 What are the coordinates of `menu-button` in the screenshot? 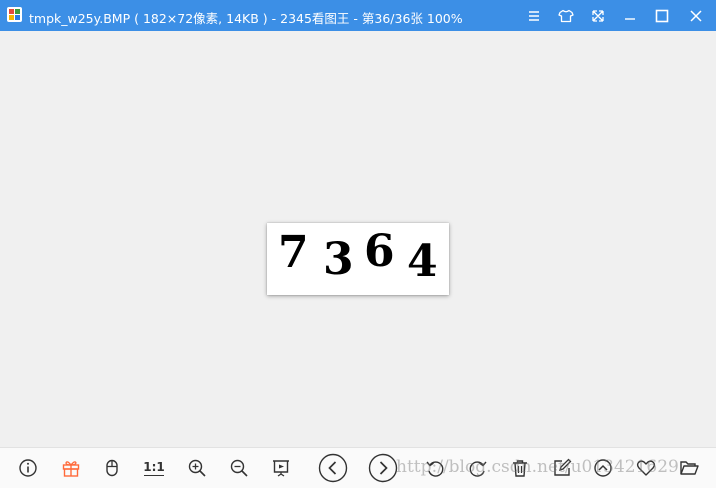 It's located at (534, 15).